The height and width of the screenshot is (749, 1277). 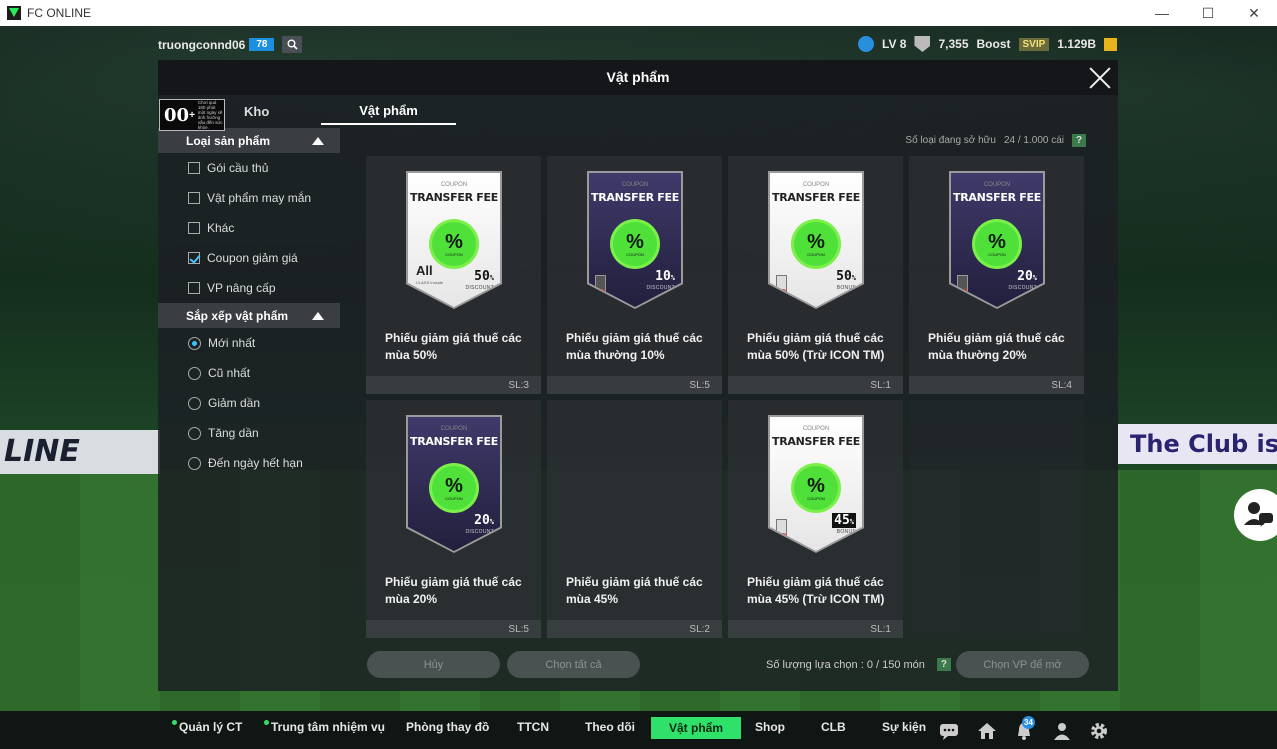 I want to click on nav-trung-tam-nhiem-vu: Trung tâm nhiệm vụ, so click(x=324, y=727).